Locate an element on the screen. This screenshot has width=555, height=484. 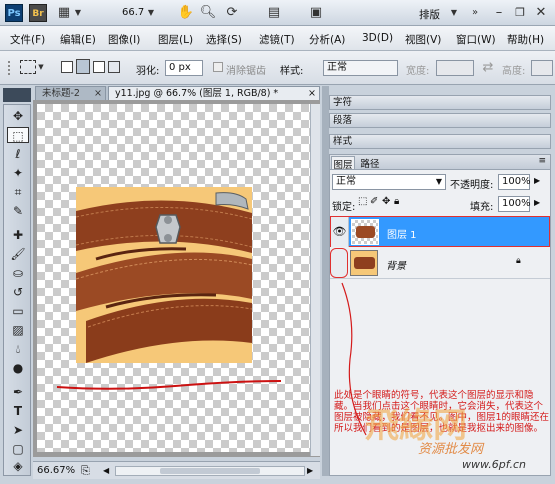
eye-visibility-icon: 👁︎ is located at coordinates (340, 232).